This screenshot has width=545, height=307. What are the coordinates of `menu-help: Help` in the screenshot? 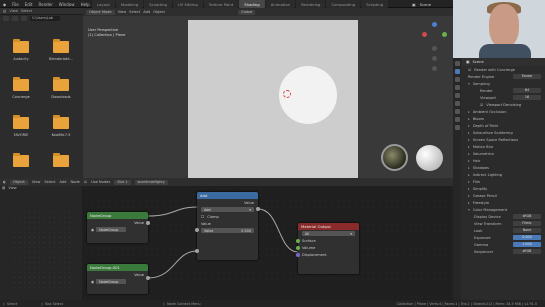 It's located at (85, 4).